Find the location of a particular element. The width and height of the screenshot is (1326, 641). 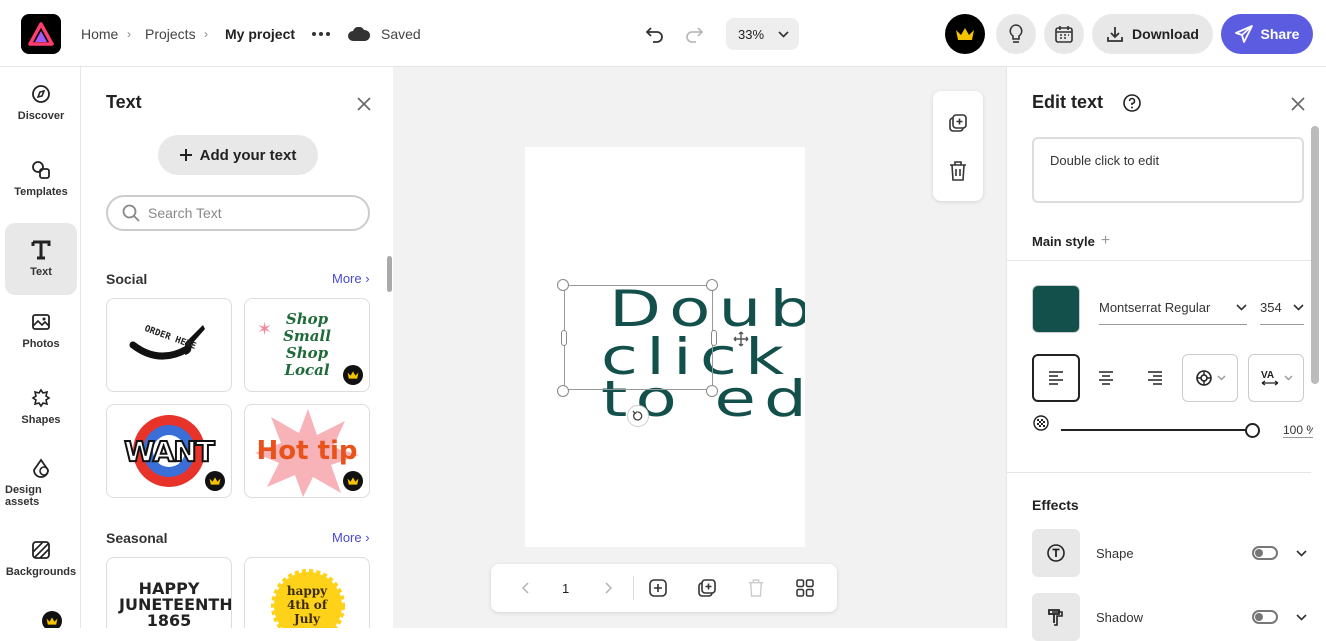

download-button: Download is located at coordinates (1152, 34).